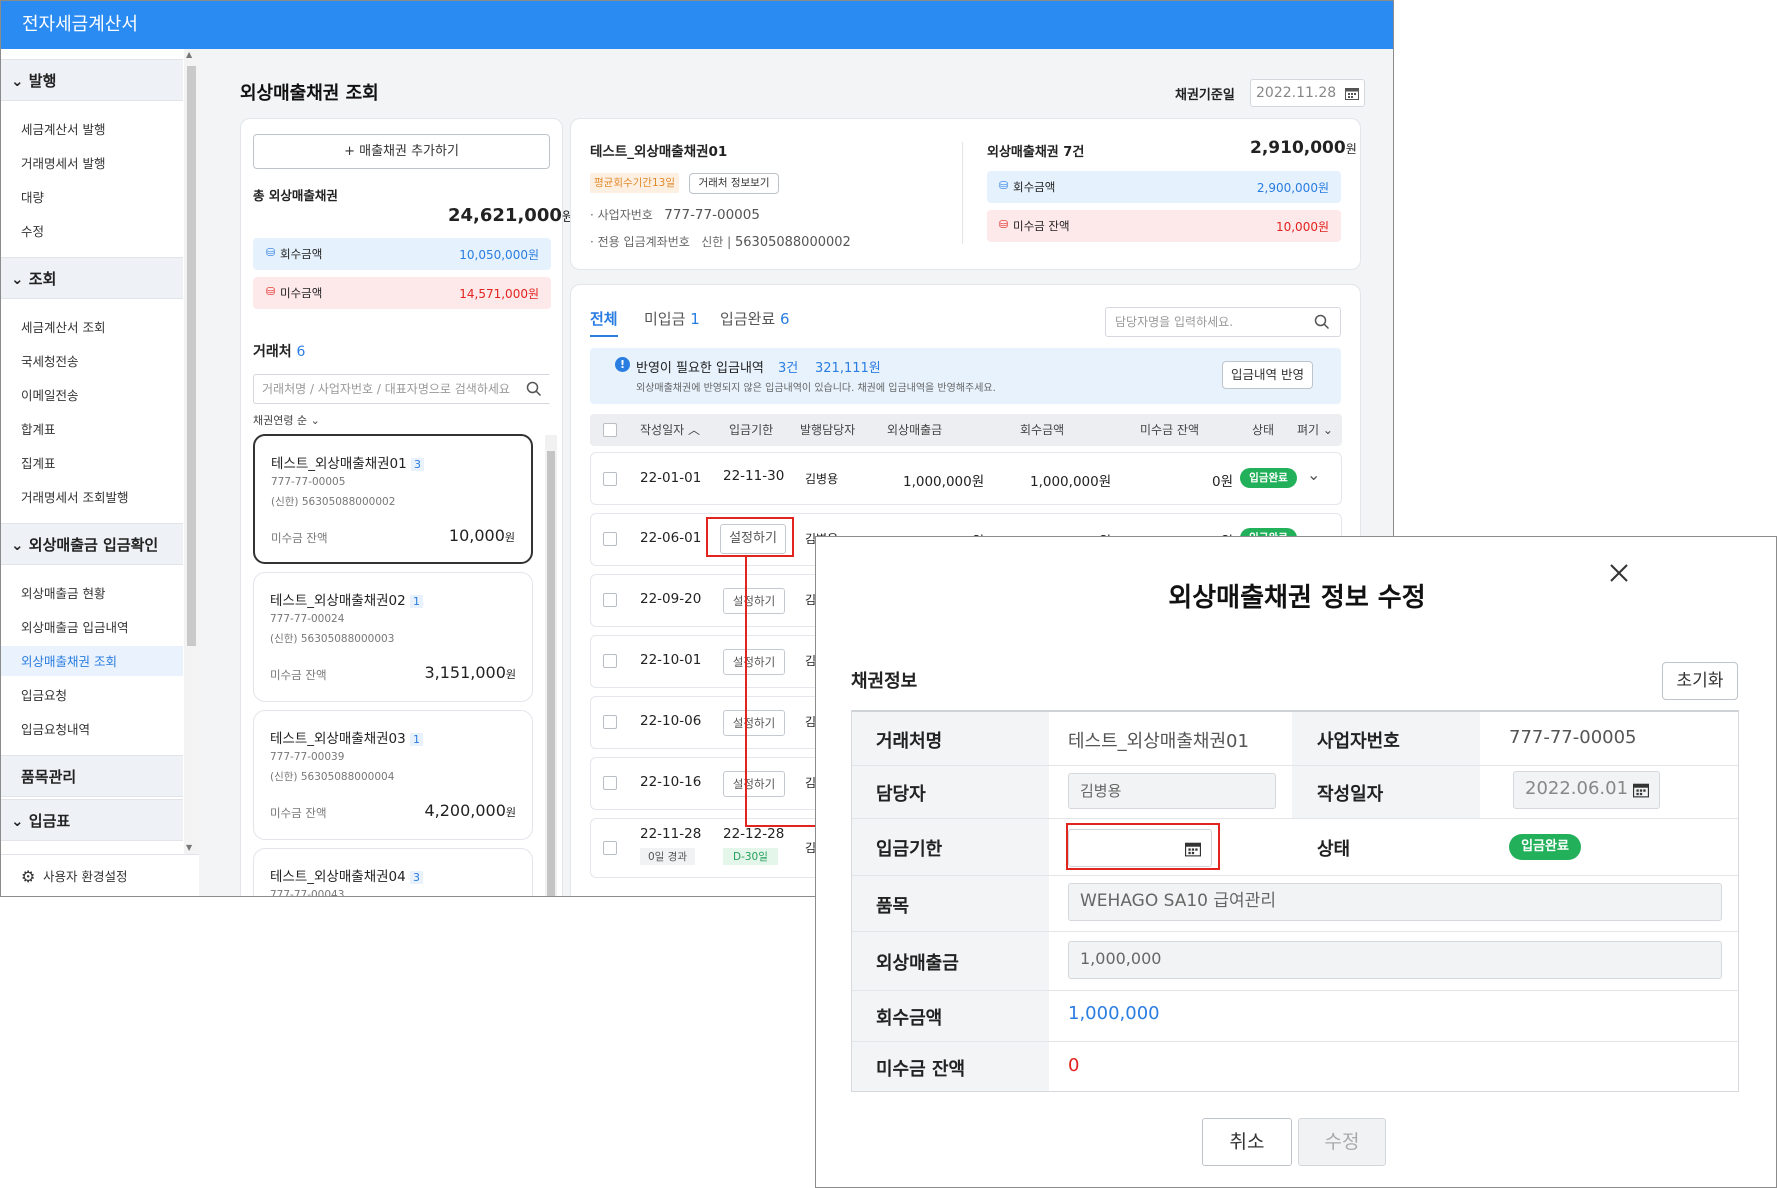 The image size is (1777, 1188). What do you see at coordinates (32, 232) in the screenshot?
I see `sidebar-item-modify: 수정` at bounding box center [32, 232].